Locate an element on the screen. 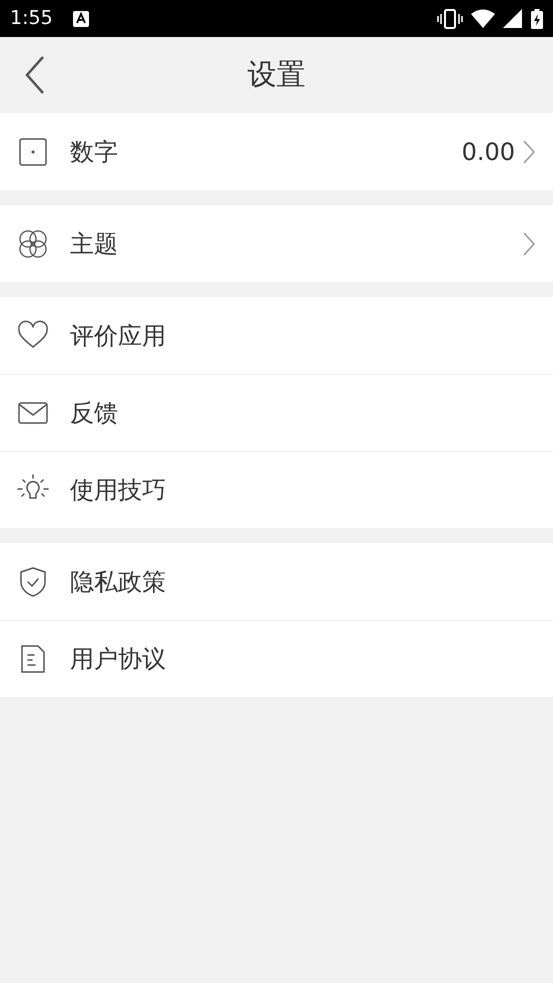 This screenshot has height=983, width=553. wifi-icon is located at coordinates (483, 18).